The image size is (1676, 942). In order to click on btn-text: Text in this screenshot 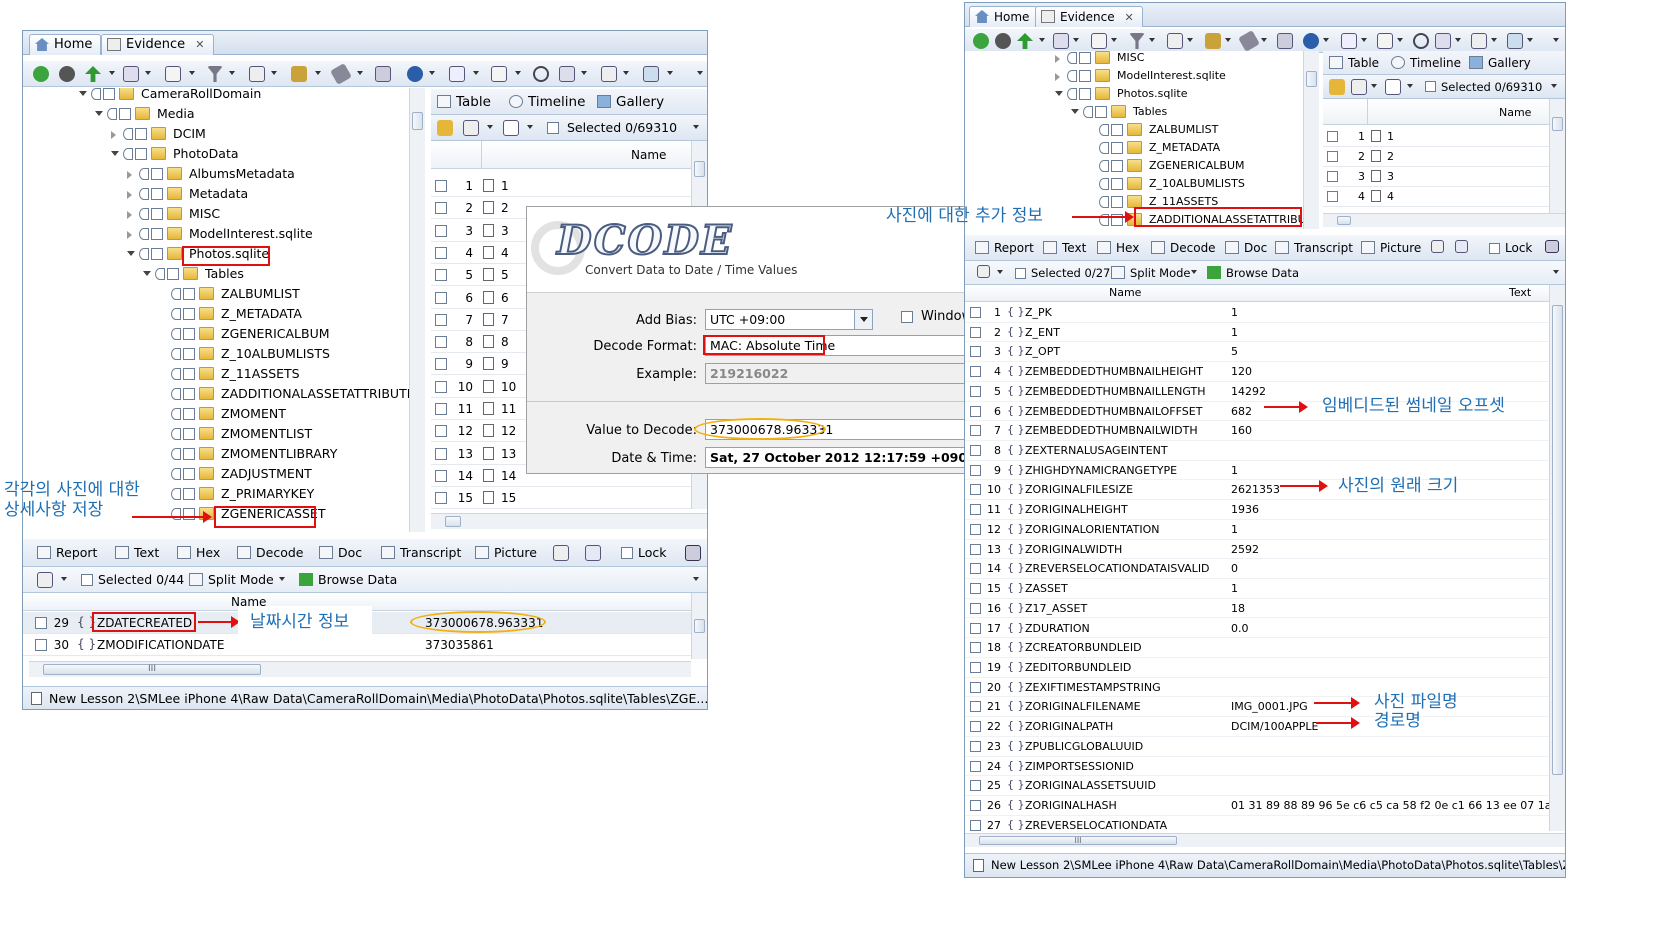, I will do `click(1064, 248)`.